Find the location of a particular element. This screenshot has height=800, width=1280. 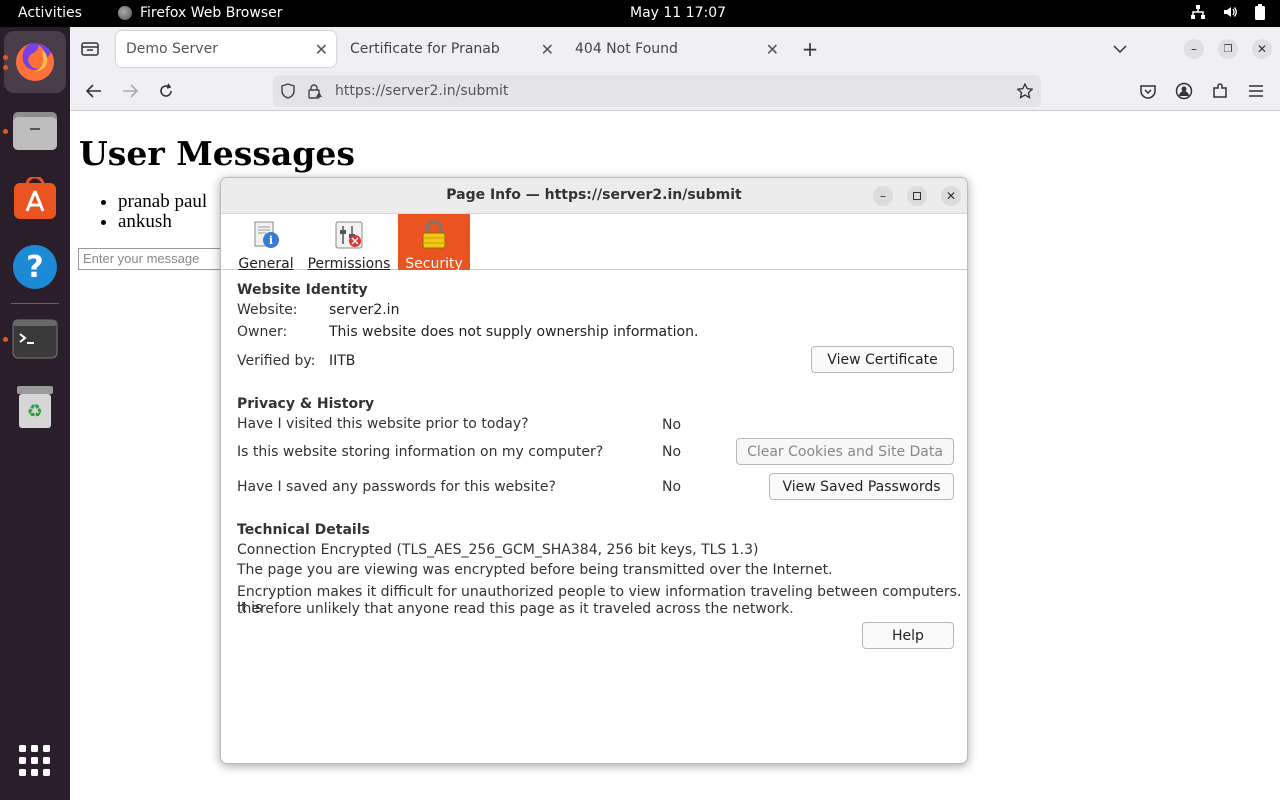

terminal-icon is located at coordinates (35, 339).